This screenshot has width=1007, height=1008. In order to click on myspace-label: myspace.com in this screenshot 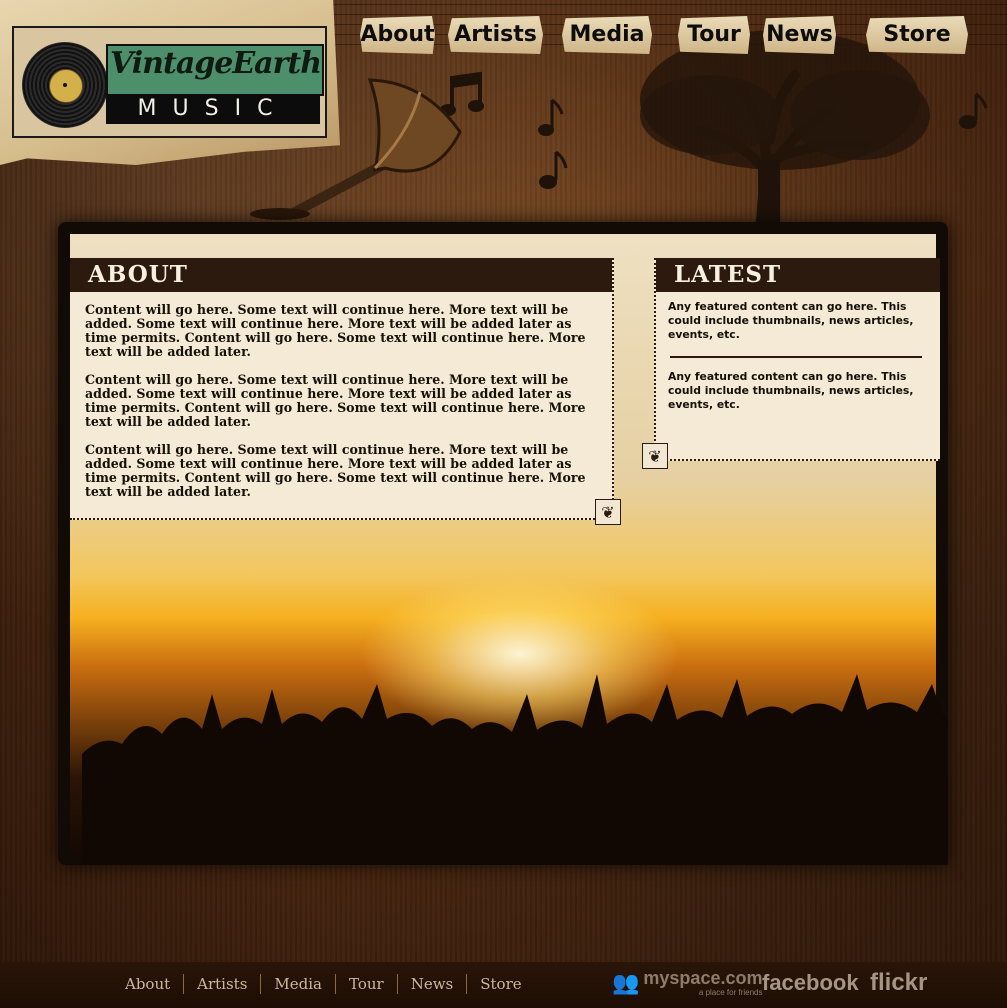, I will do `click(703, 978)`.